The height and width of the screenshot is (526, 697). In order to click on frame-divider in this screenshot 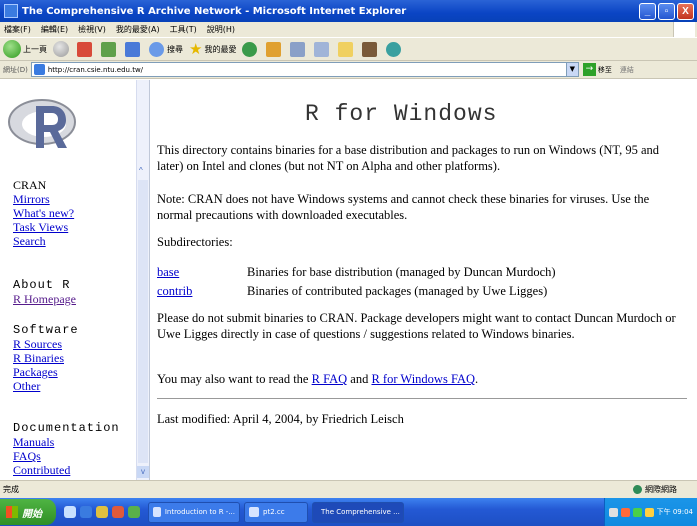, I will do `click(149, 280)`.